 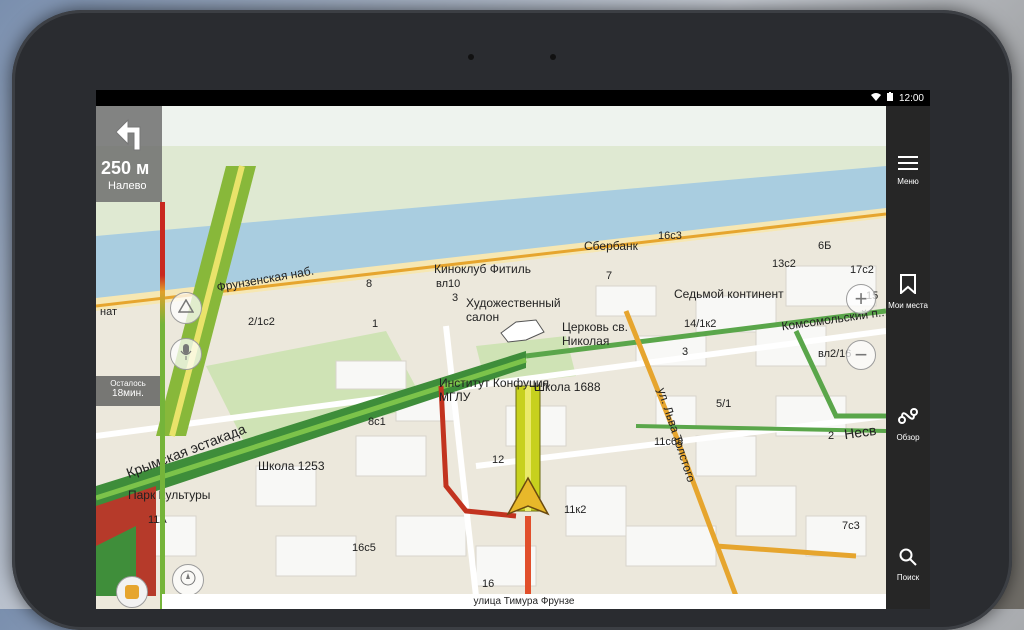 I want to click on search-icon, so click(x=908, y=559).